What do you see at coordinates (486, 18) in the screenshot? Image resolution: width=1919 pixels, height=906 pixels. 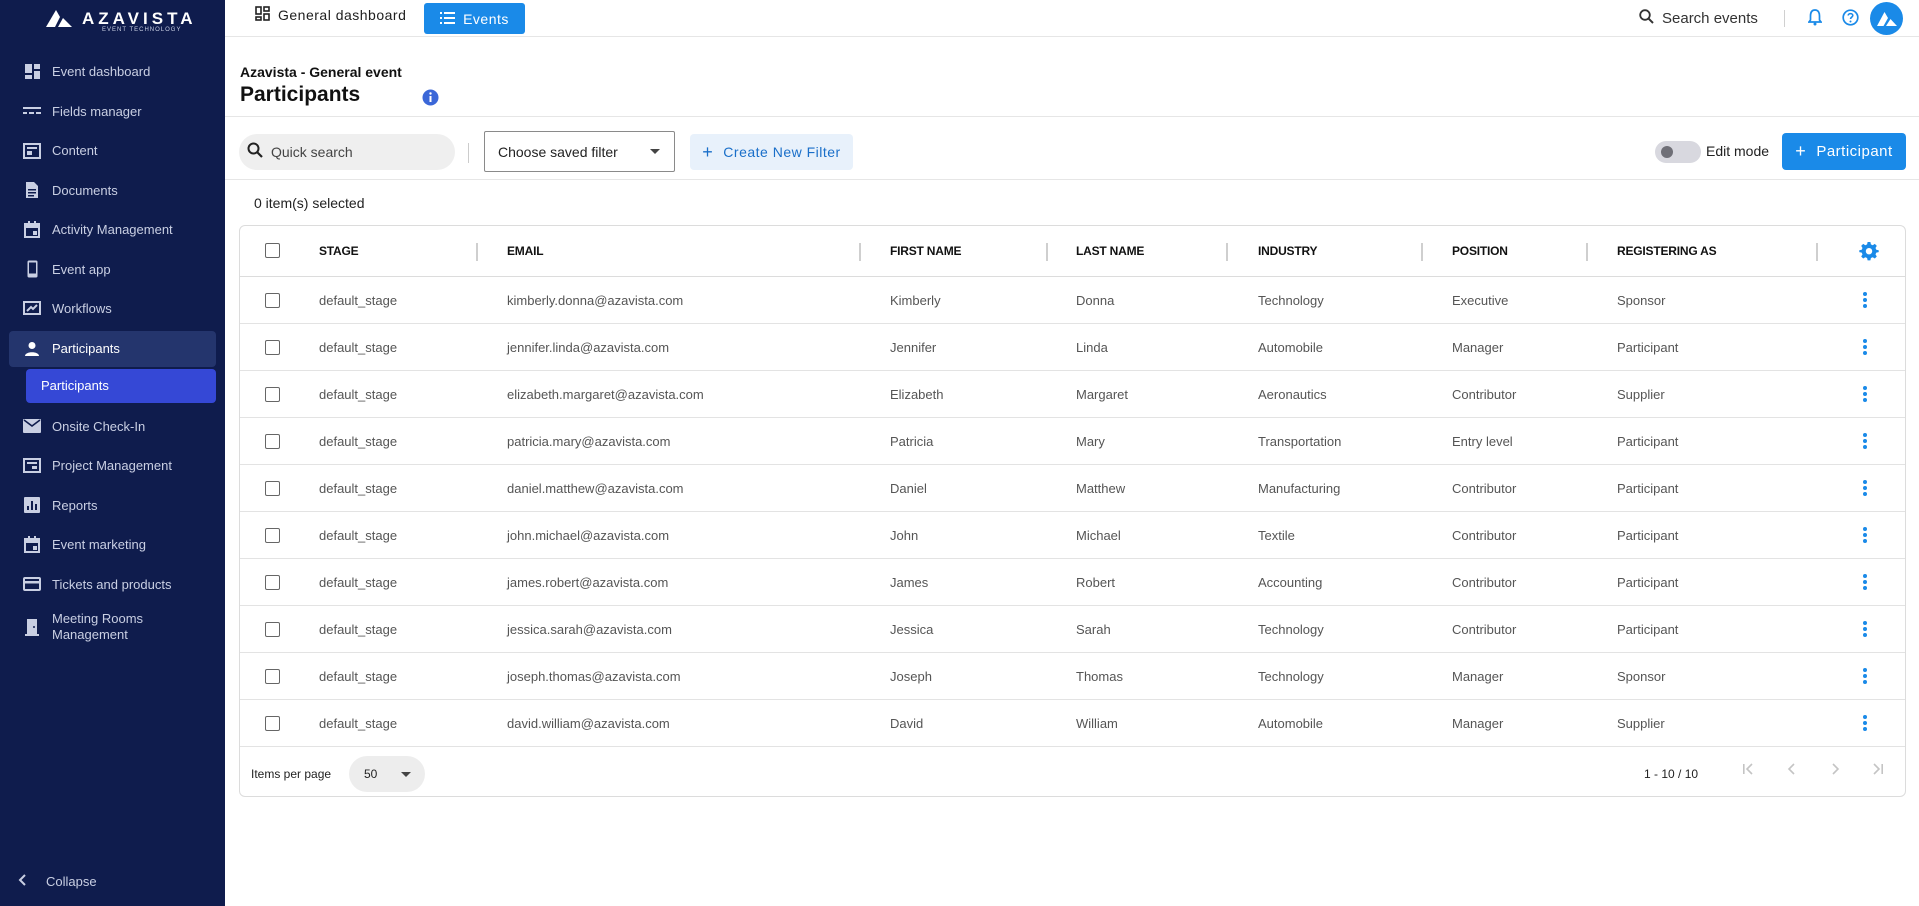 I see `events-label: Events` at bounding box center [486, 18].